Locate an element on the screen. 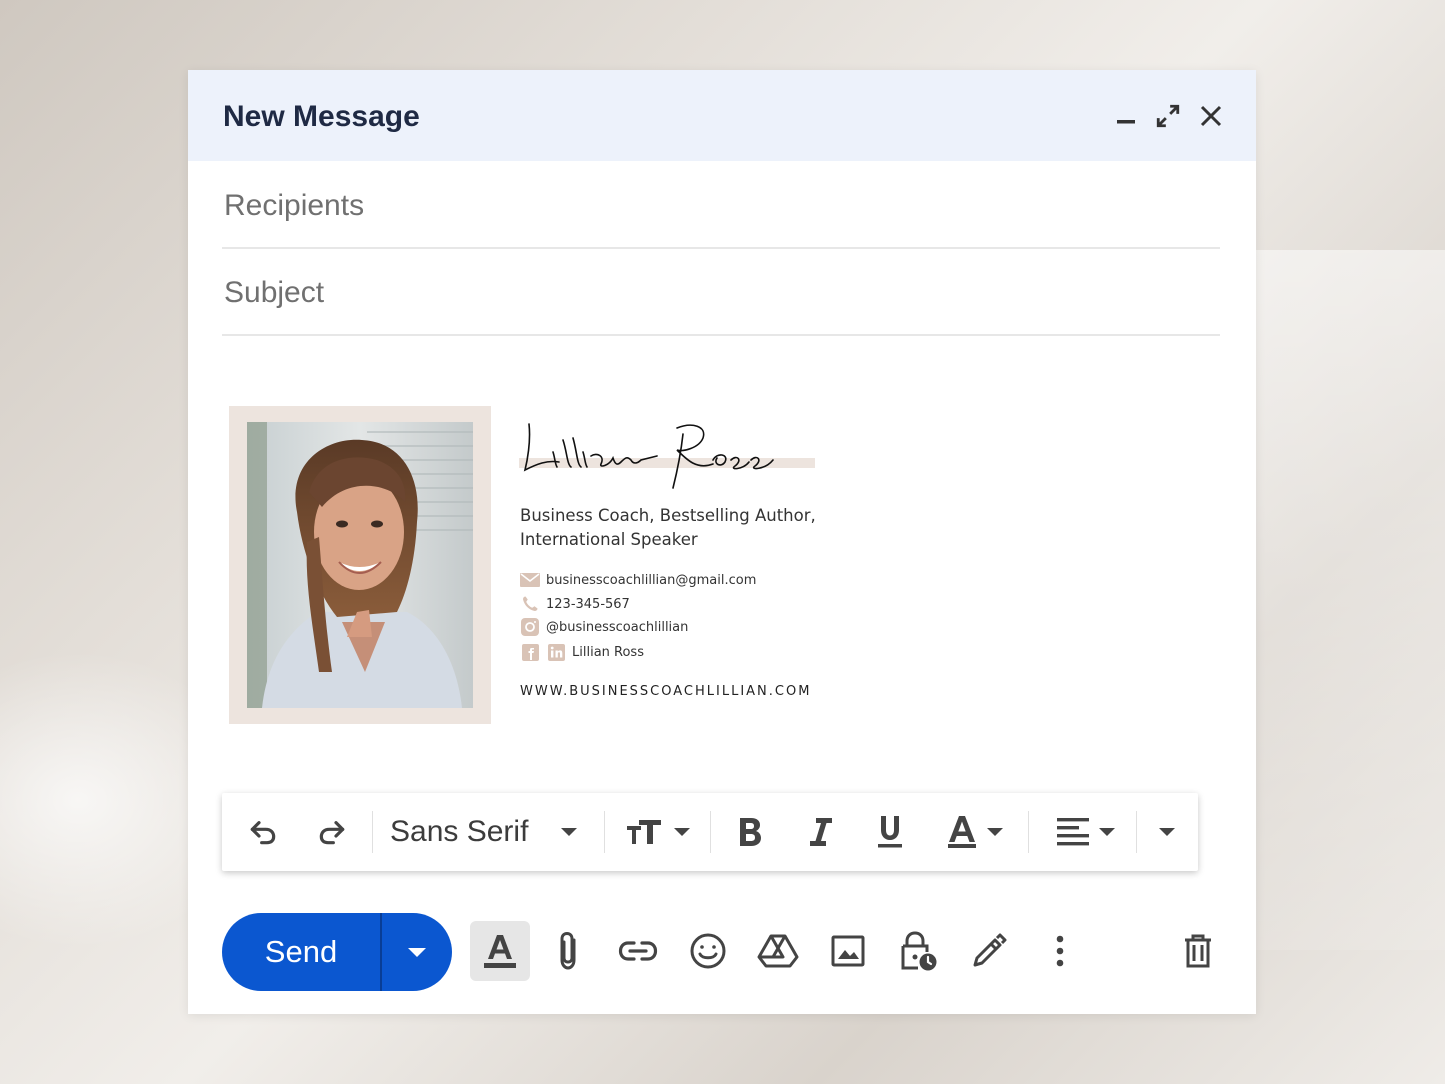  more-formatting-button is located at coordinates (1167, 832).